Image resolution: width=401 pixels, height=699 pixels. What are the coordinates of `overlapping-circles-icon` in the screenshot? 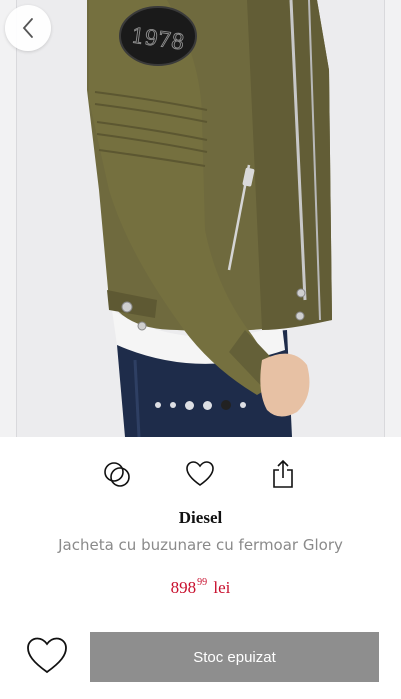 It's located at (117, 474).